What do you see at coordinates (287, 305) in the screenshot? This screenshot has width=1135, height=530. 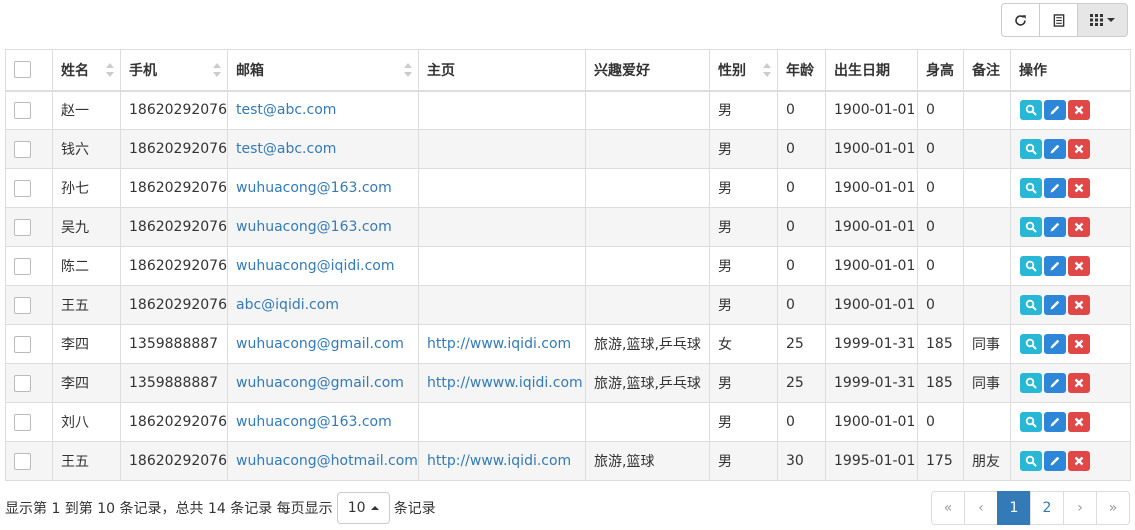 I see `email-link: abc@iqidi.com` at bounding box center [287, 305].